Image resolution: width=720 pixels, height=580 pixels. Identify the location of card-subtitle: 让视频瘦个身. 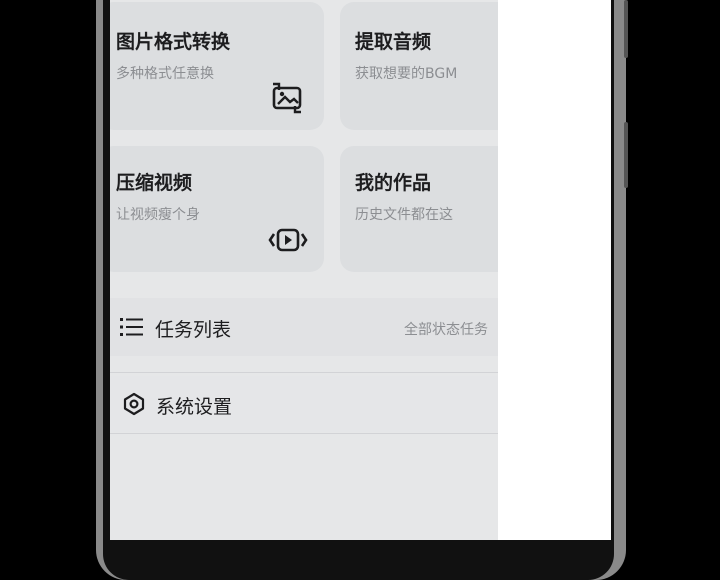
(158, 215).